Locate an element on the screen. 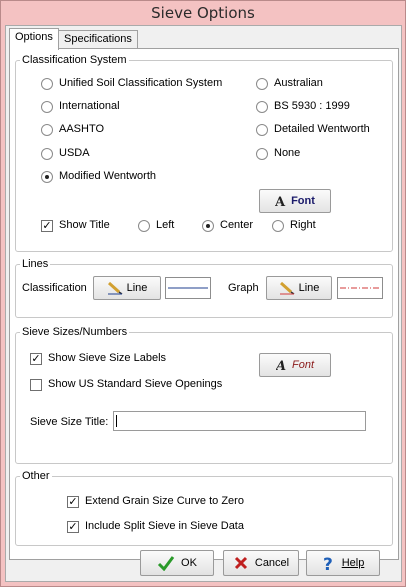 The image size is (406, 587). classification-font-button: A Font is located at coordinates (295, 201).